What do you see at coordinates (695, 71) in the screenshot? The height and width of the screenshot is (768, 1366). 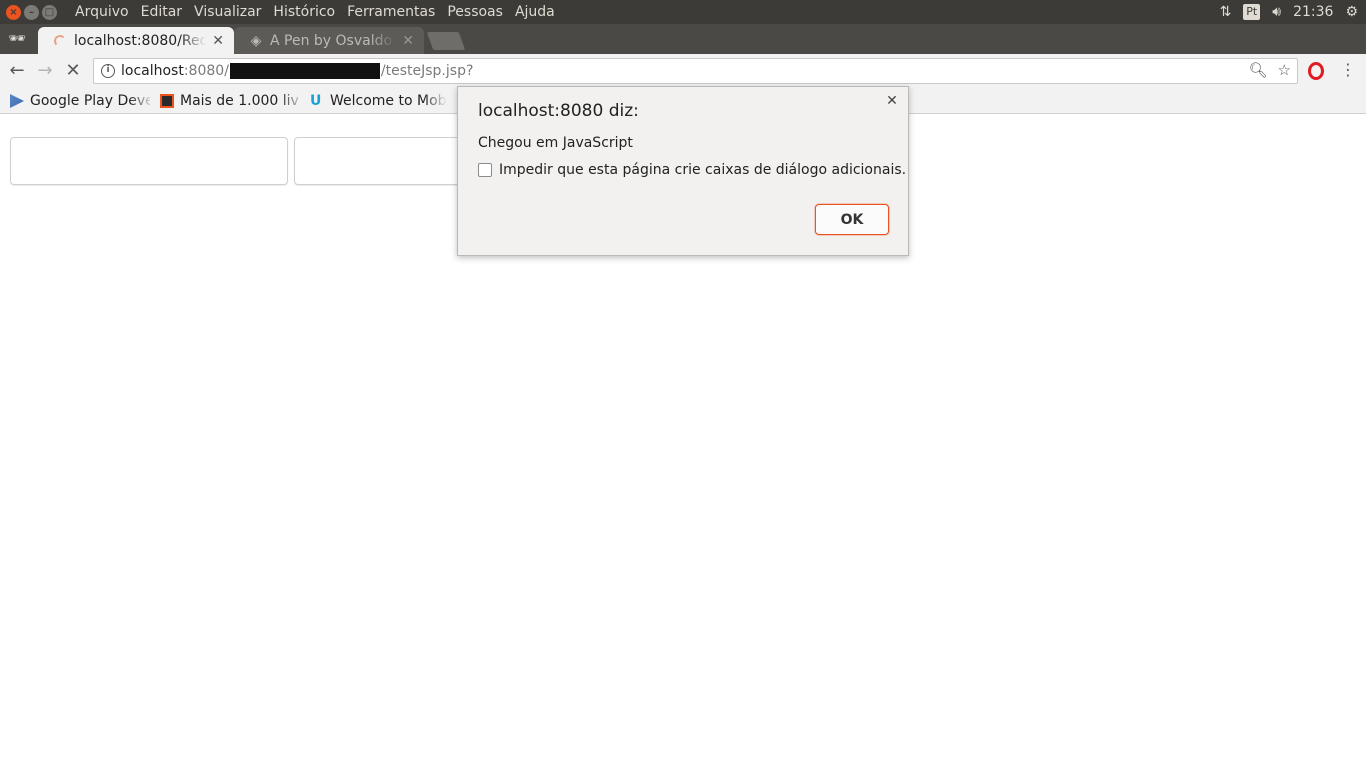 I see `address-bar: i localhost :8080/ /testeJsp.jsp? 🔍︎ ☆` at bounding box center [695, 71].